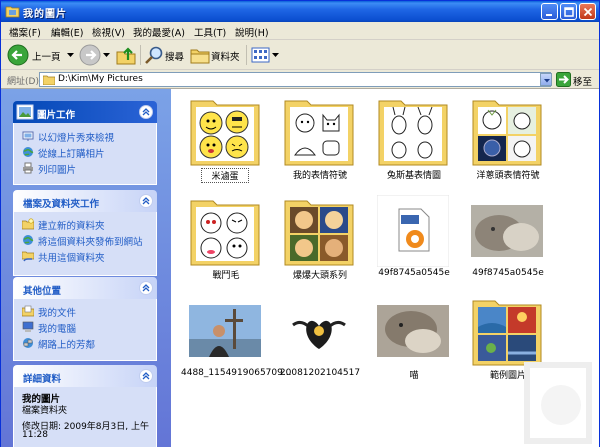  Describe the element at coordinates (67, 32) in the screenshot. I see `menu-edit: 編輯(E)` at that location.